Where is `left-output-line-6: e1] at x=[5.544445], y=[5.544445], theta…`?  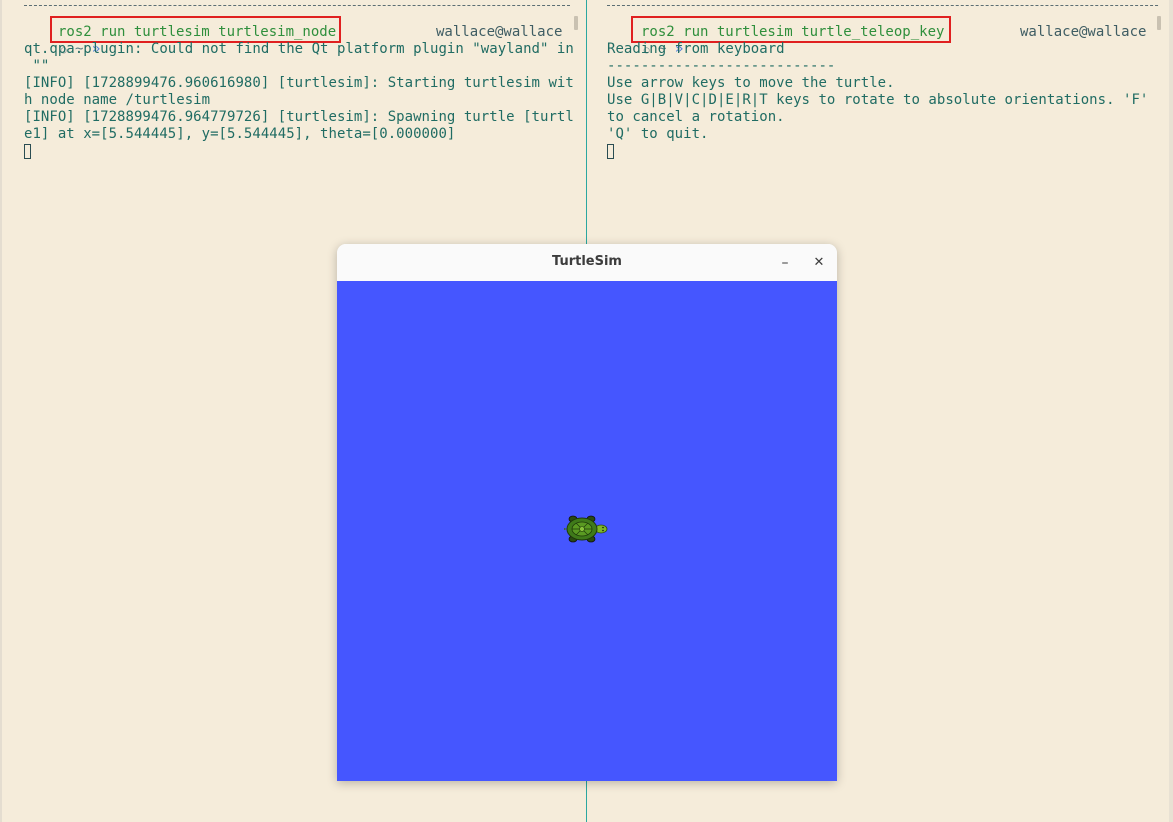
left-output-line-6: e1] at x=[5.544445], y=[5.544445], theta… is located at coordinates (240, 134).